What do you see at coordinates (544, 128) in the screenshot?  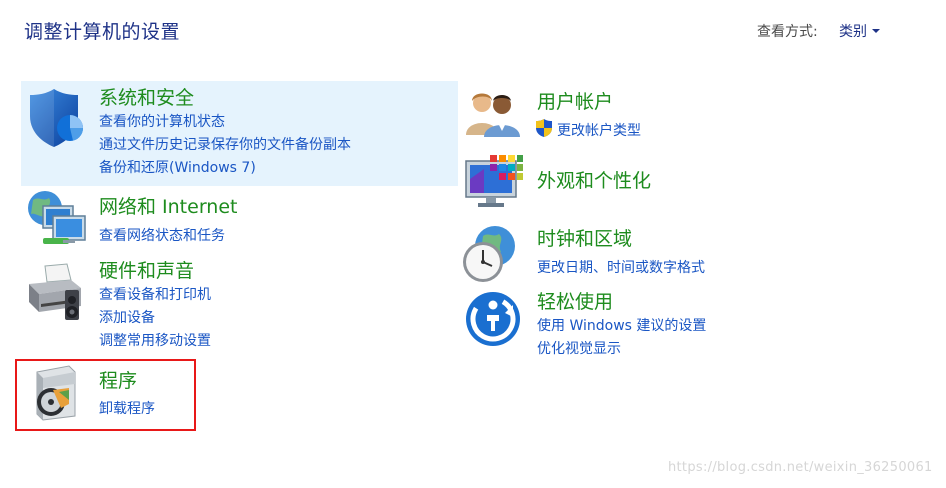 I see `uac-shield-icon` at bounding box center [544, 128].